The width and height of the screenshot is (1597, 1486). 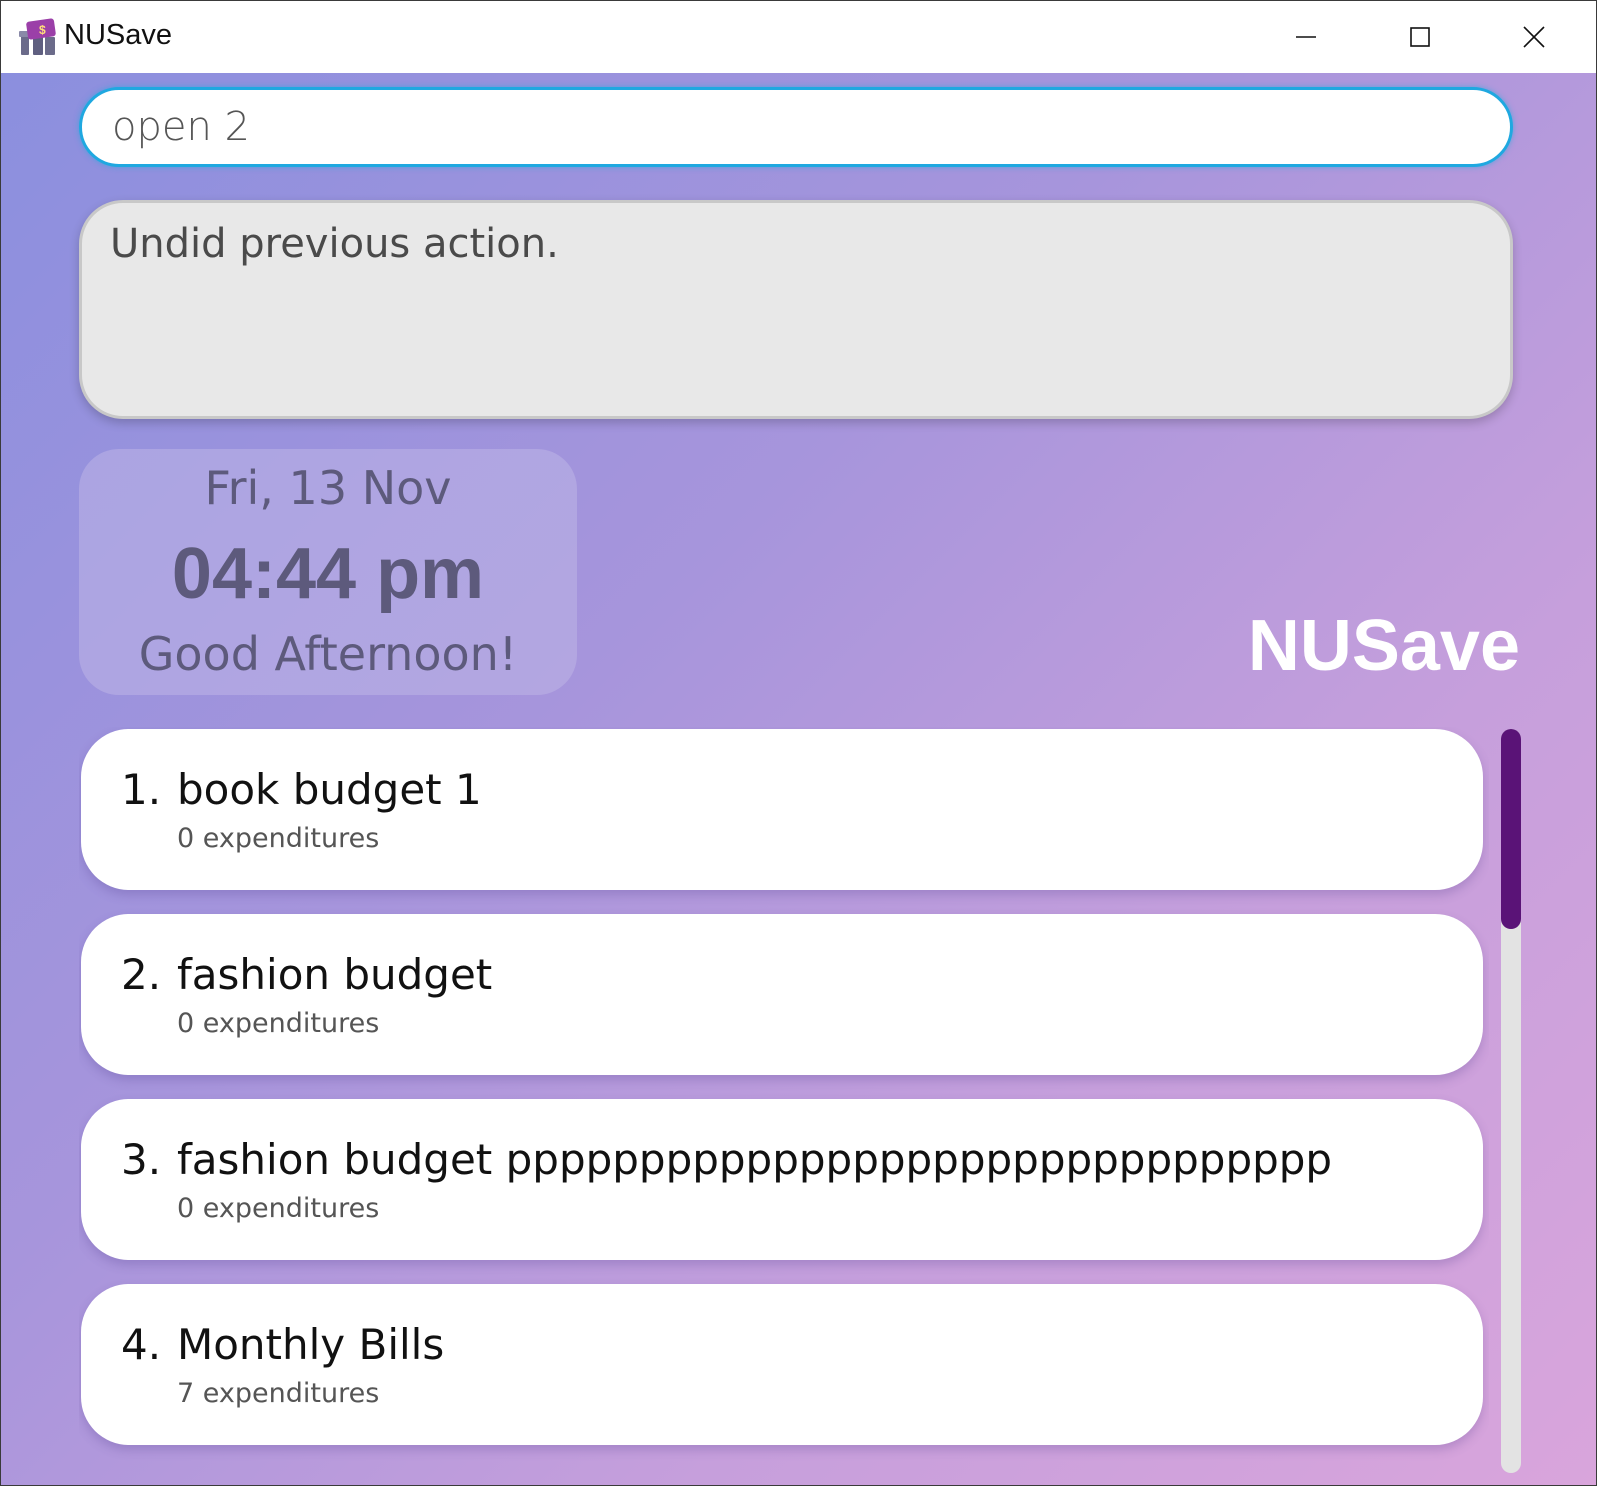 I want to click on clock-date: Fri, 13 Nov, so click(x=328, y=488).